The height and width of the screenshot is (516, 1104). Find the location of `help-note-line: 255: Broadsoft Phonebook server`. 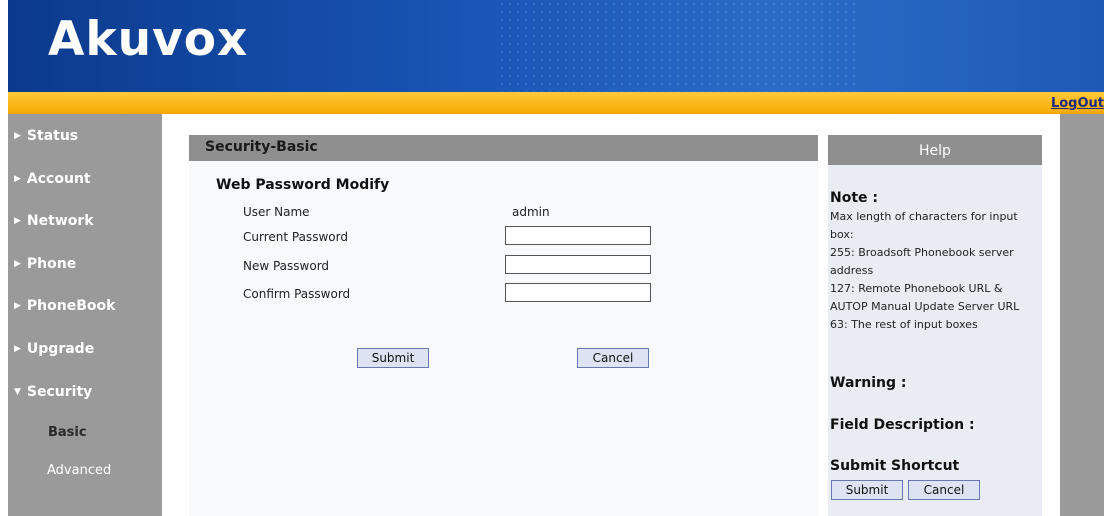

help-note-line: 255: Broadsoft Phonebook server is located at coordinates (922, 252).